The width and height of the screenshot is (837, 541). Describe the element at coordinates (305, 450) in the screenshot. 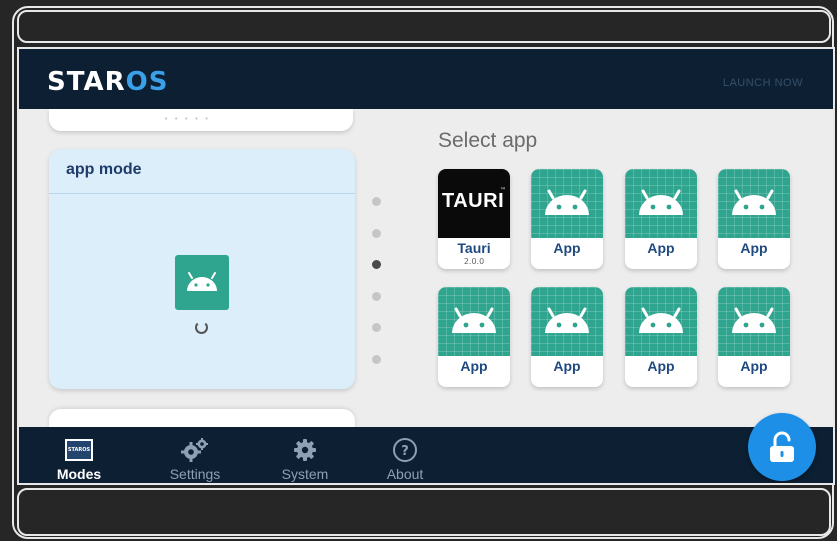

I see `gear-icon` at that location.